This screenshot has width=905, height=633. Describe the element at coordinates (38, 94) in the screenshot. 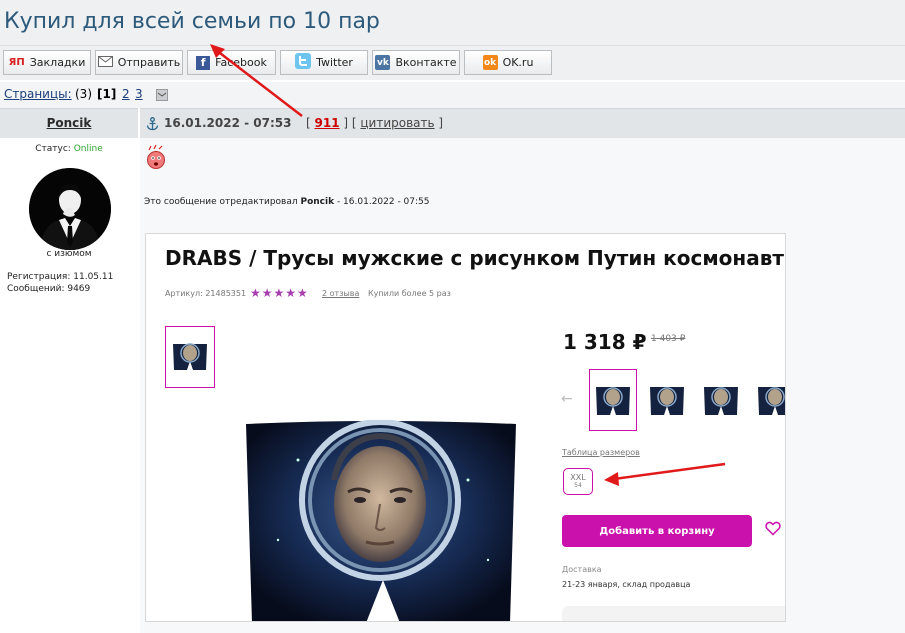

I see `pages-label: Страницы:` at that location.